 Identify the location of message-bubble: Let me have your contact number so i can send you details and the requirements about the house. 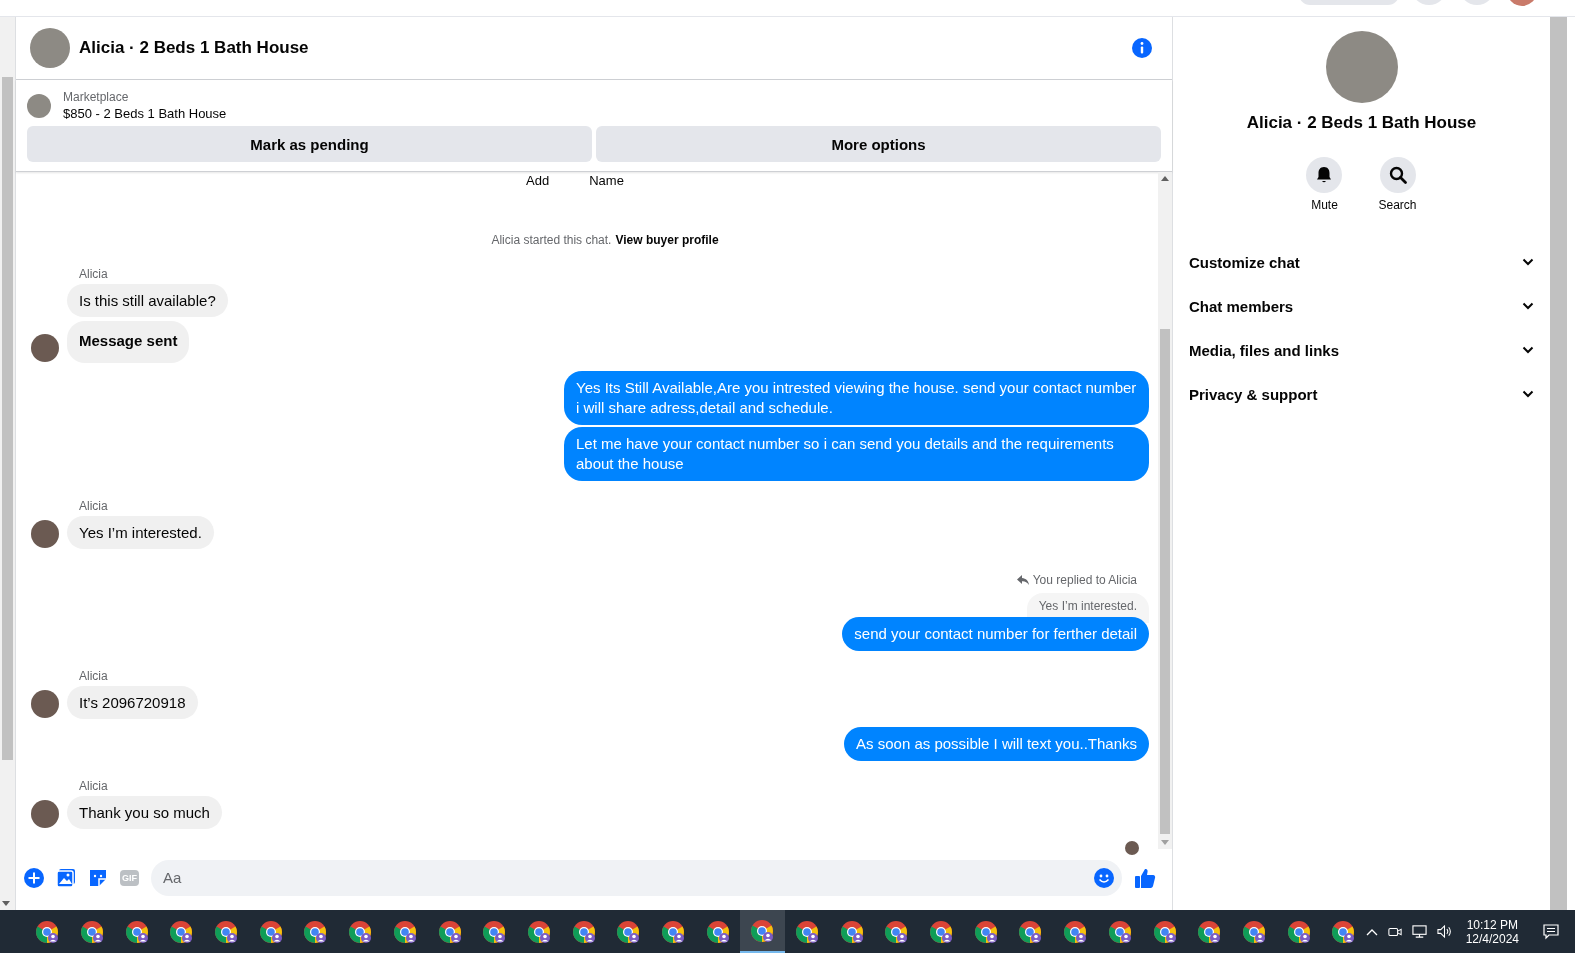
(856, 454).